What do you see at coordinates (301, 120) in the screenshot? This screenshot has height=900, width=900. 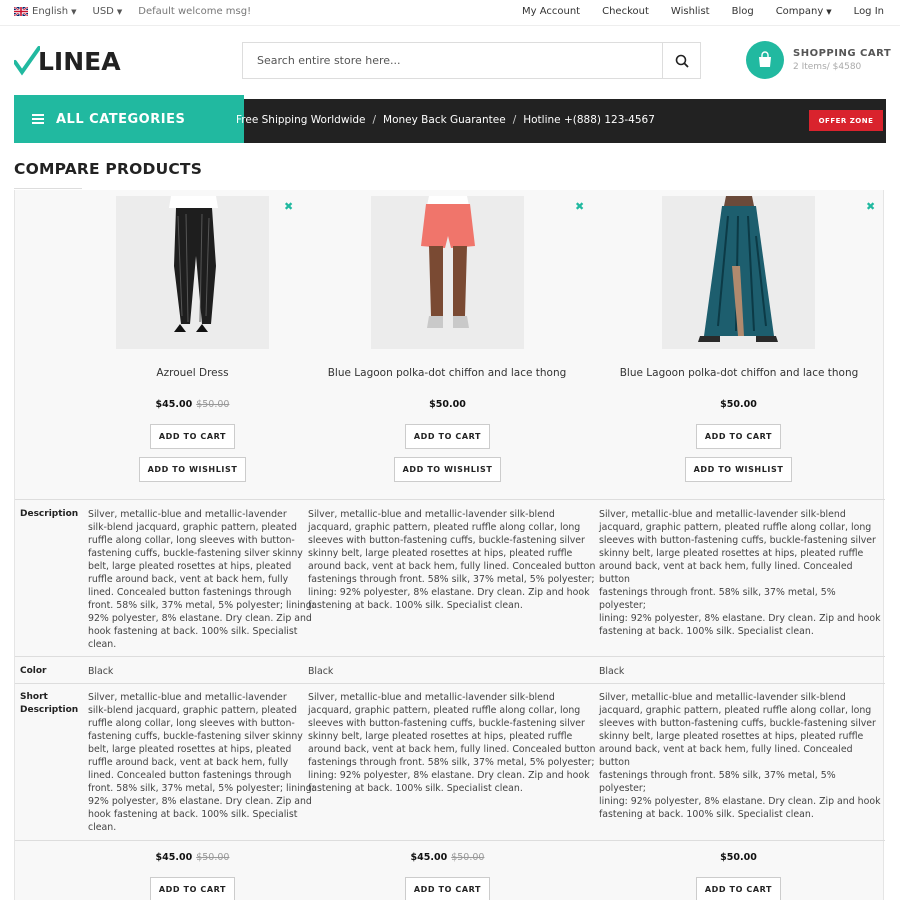 I see `free-shipping-text: Free Shipping Worldwide` at bounding box center [301, 120].